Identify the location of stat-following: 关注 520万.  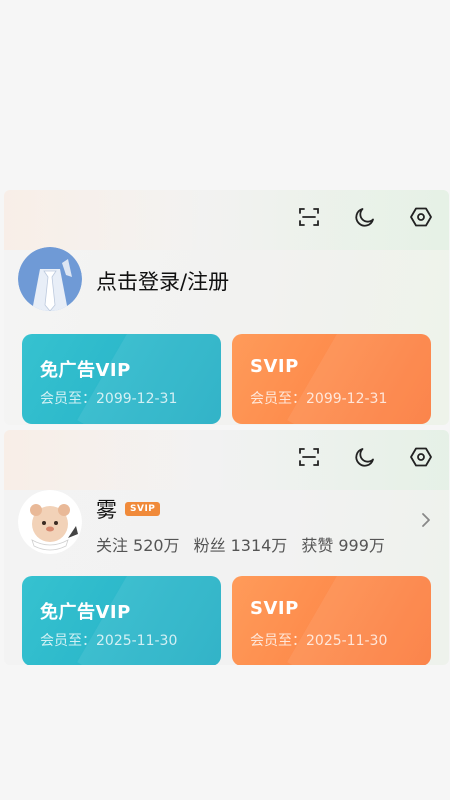
(138, 544).